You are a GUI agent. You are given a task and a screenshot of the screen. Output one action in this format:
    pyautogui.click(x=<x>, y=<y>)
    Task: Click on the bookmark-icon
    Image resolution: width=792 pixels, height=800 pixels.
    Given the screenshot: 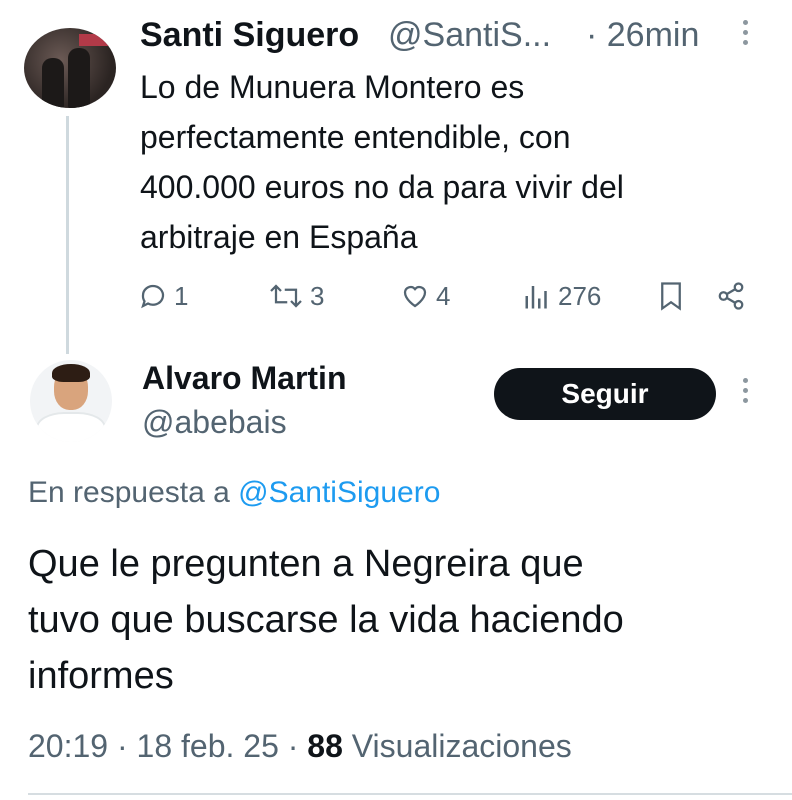 What is the action you would take?
    pyautogui.click(x=671, y=296)
    